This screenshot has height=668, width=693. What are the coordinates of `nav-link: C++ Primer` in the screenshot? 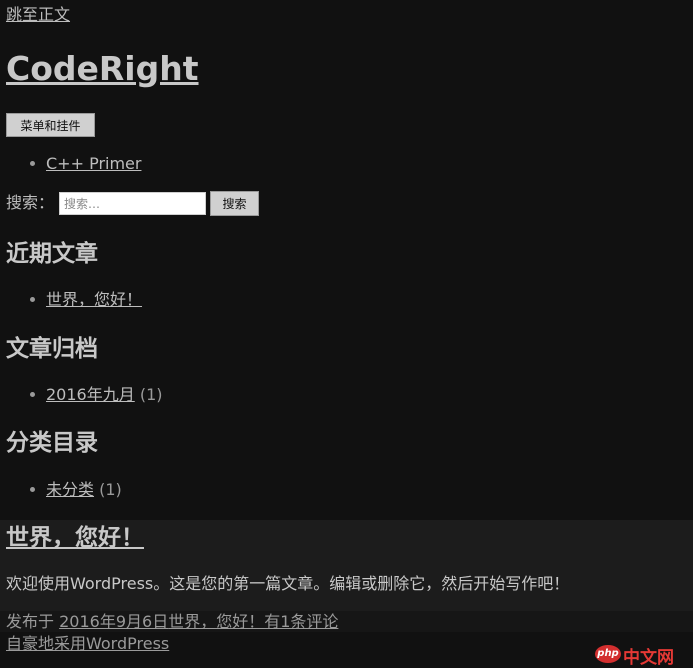 It's located at (93, 163).